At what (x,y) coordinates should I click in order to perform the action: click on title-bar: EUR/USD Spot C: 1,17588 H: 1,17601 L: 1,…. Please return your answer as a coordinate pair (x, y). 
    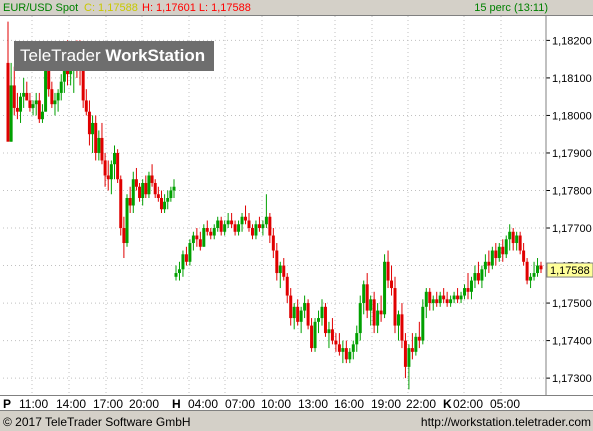
    Looking at the image, I should click on (296, 8).